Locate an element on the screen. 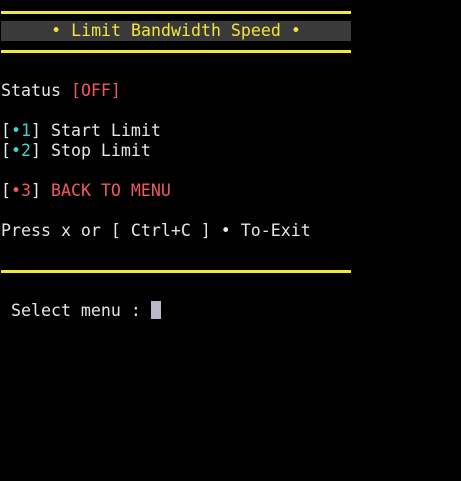 This screenshot has height=481, width=461. menu-item-number: •3 is located at coordinates (21, 190).